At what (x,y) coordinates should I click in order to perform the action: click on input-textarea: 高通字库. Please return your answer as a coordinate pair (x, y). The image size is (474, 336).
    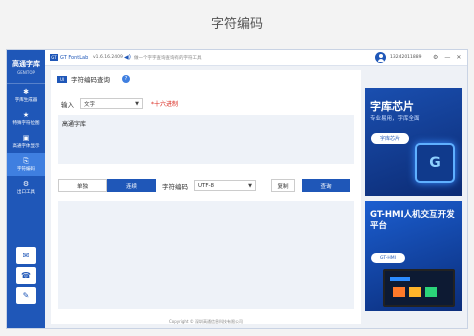
    Looking at the image, I should click on (206, 139).